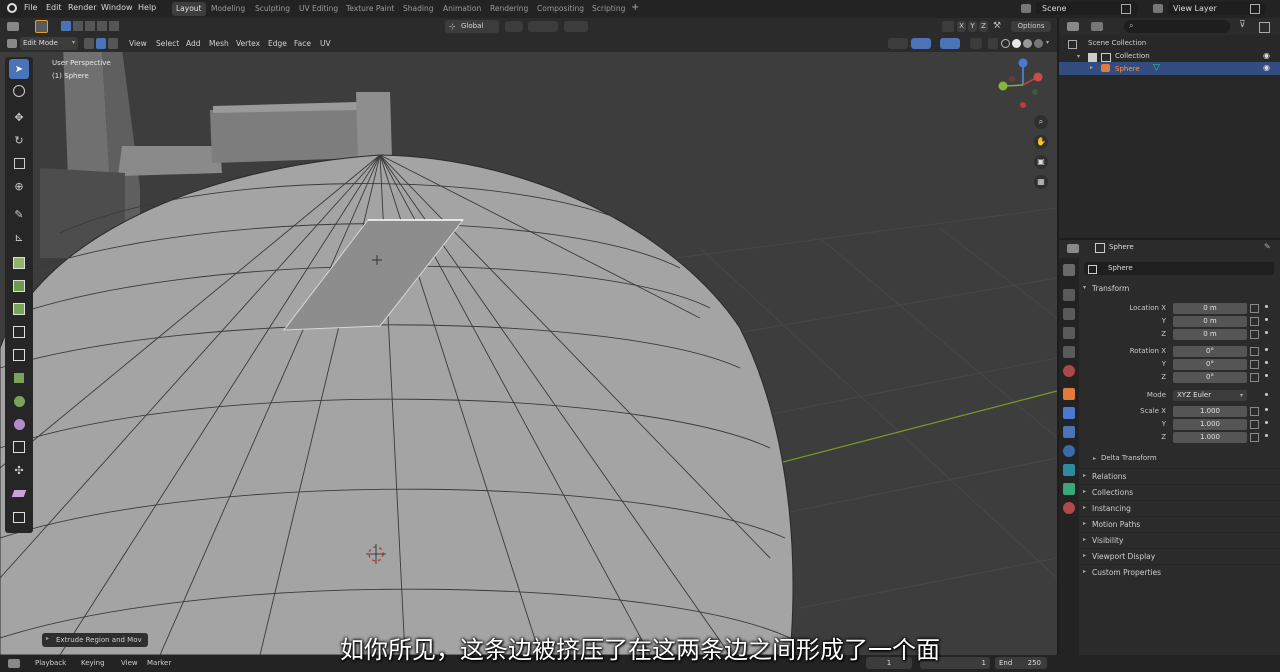 The width and height of the screenshot is (1280, 672). I want to click on outliner-search-input: ⌕, so click(1177, 26).